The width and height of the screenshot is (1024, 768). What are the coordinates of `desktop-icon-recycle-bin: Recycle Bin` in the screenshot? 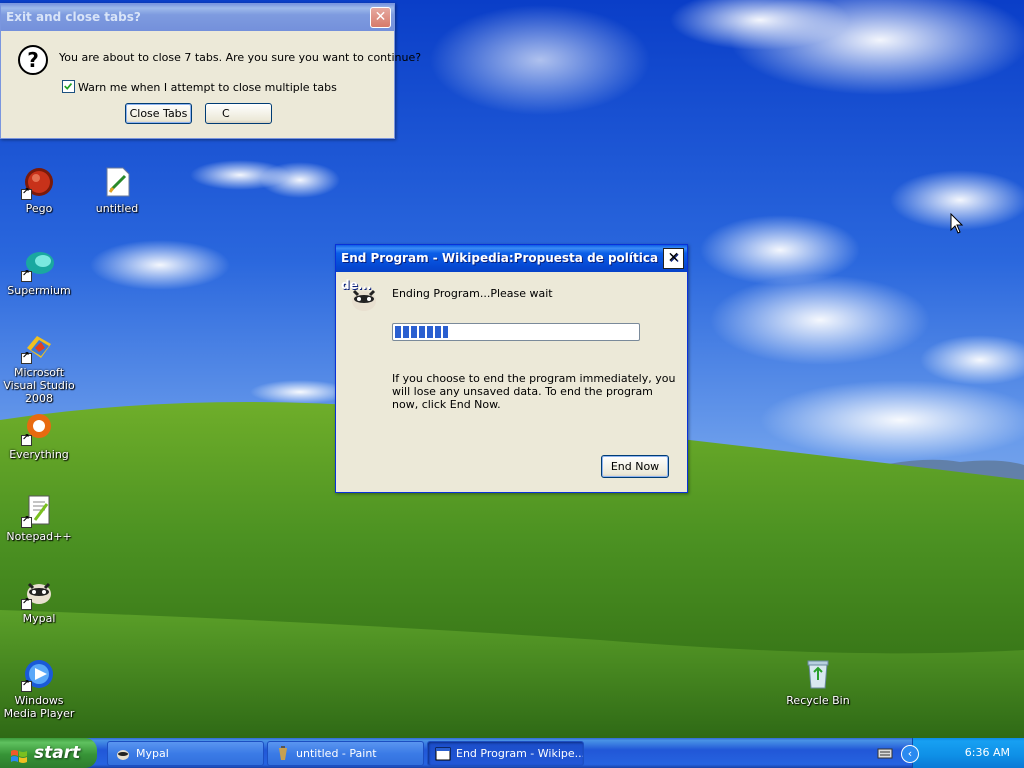 It's located at (818, 682).